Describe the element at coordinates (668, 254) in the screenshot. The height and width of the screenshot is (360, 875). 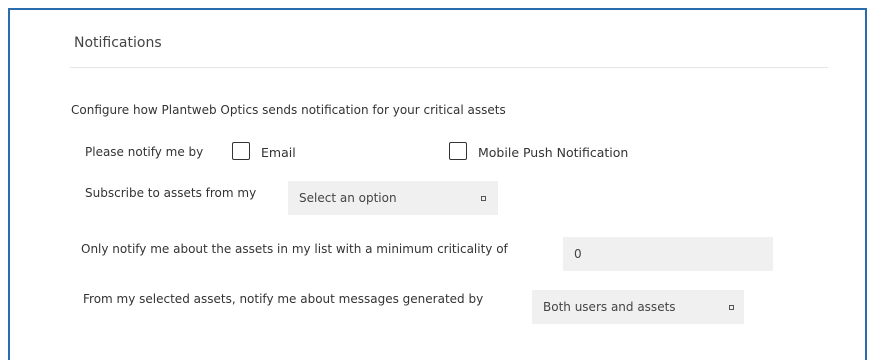
I see `min-criticality-input` at that location.